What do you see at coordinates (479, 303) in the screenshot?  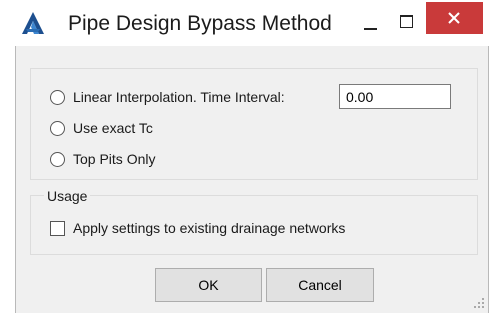 I see `resize-grip-icon` at bounding box center [479, 303].